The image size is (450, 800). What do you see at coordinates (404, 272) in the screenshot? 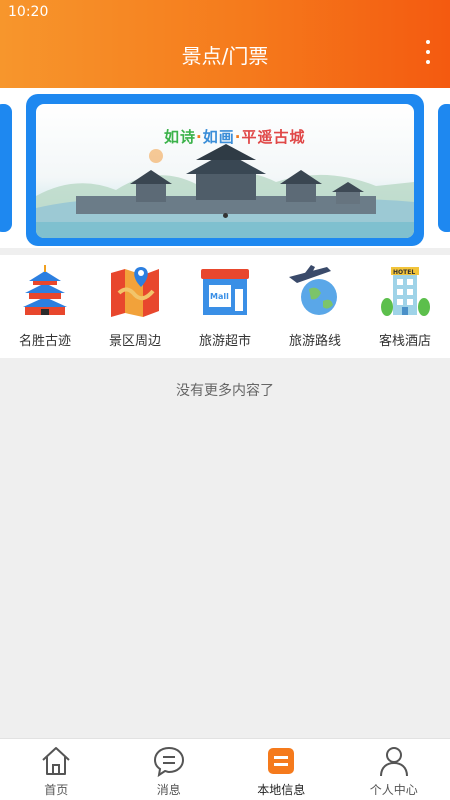
I see `svg-text: HOTEL` at bounding box center [404, 272].